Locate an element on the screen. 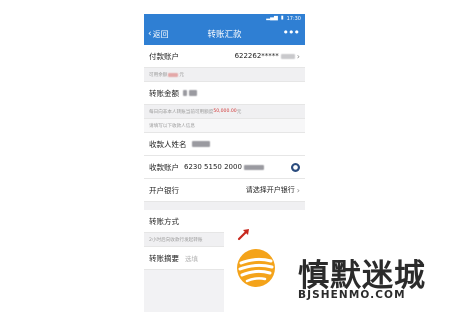  section-spacer is located at coordinates (224, 206).